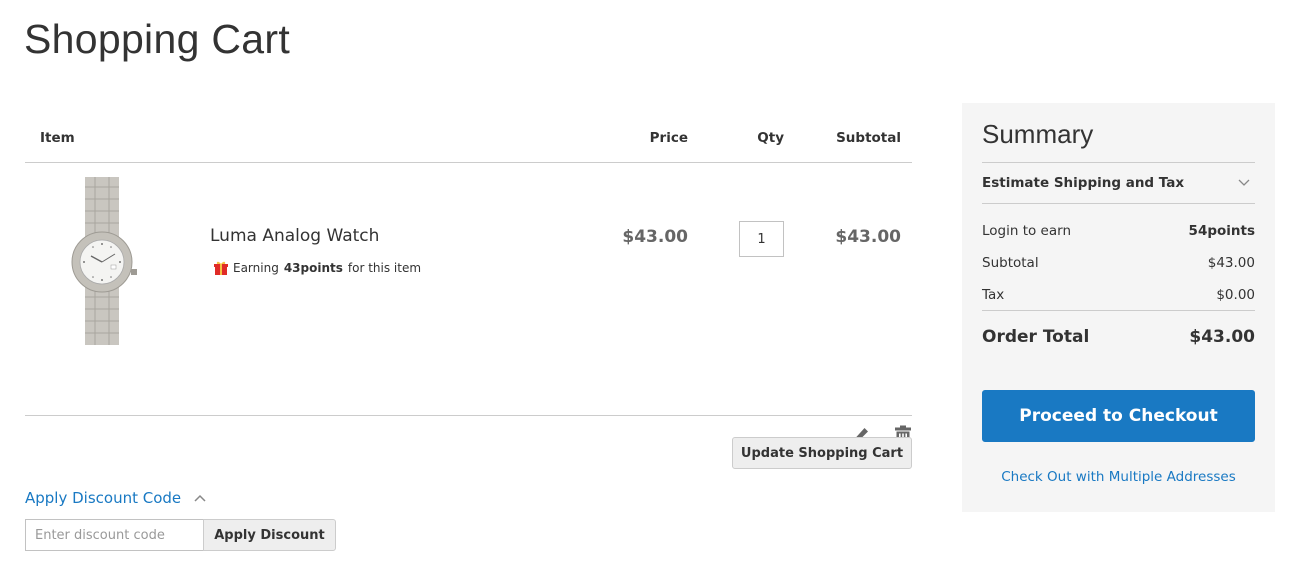 Image resolution: width=1300 pixels, height=580 pixels. I want to click on apply-discount-toggle: Apply Discount Code, so click(116, 498).